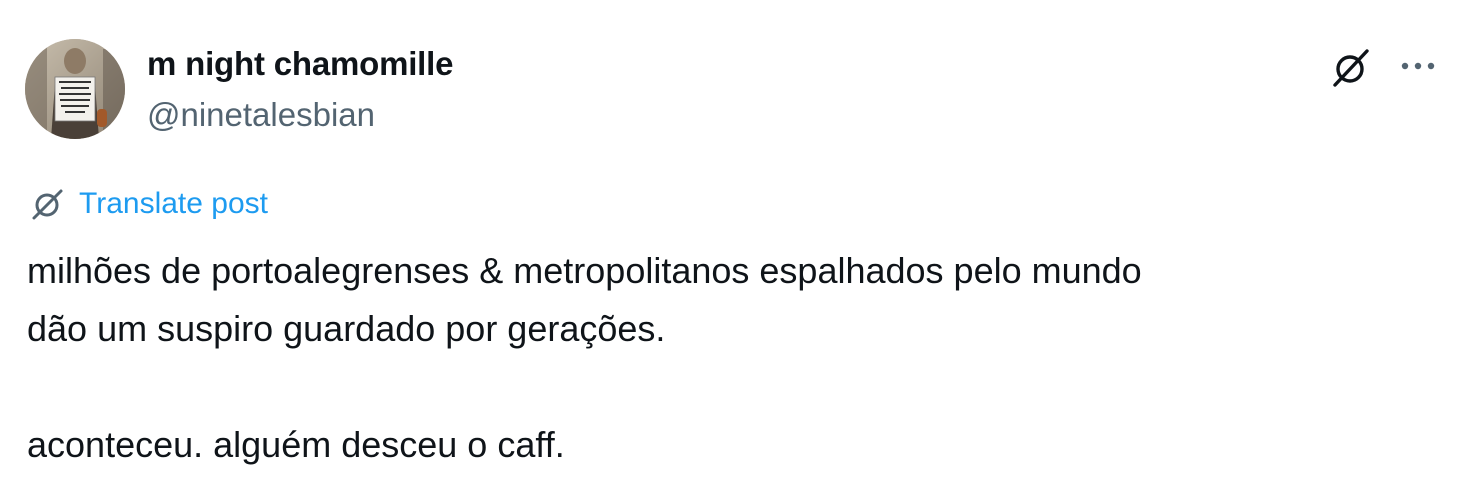  I want to click on post-text-line: dão um suspiro guardado por gerações., so click(346, 328).